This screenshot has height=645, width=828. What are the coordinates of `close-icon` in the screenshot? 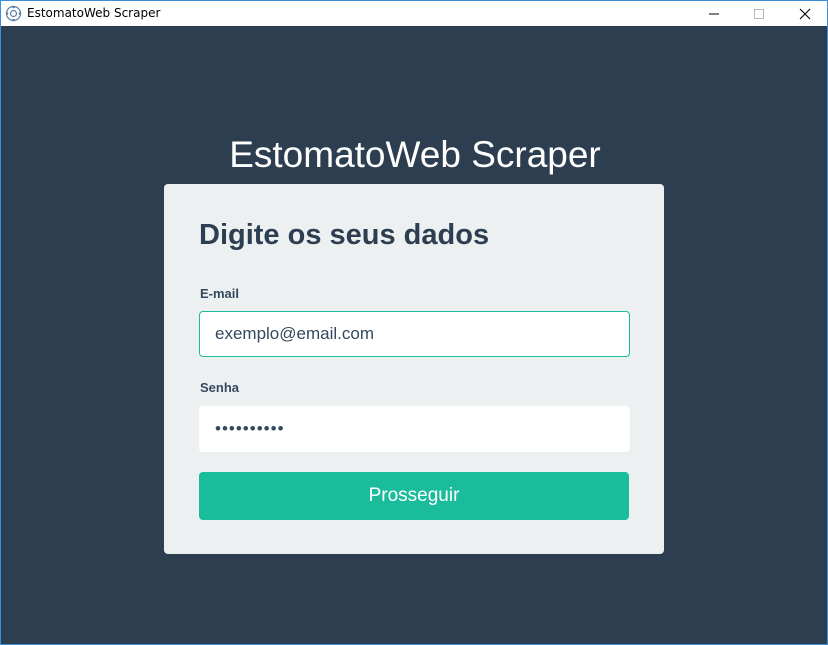 It's located at (804, 13).